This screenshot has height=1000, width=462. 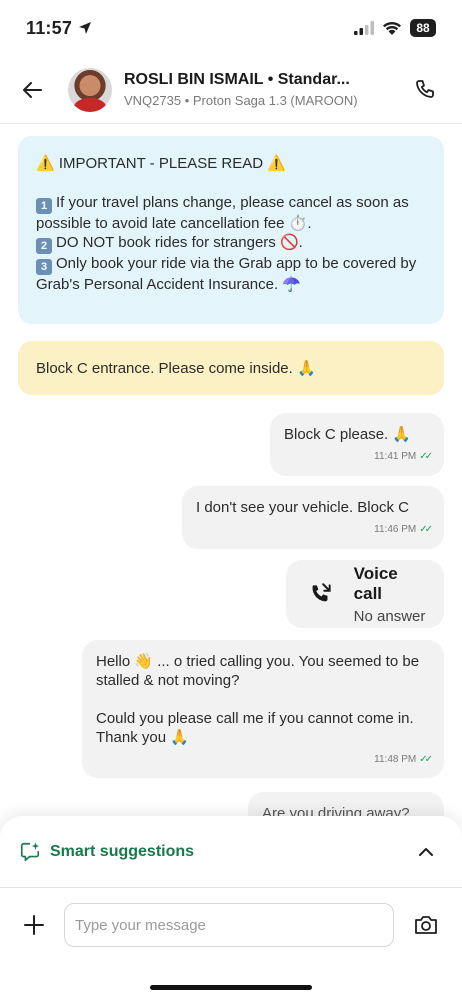 What do you see at coordinates (30, 852) in the screenshot?
I see `sparkle-chat-icon` at bounding box center [30, 852].